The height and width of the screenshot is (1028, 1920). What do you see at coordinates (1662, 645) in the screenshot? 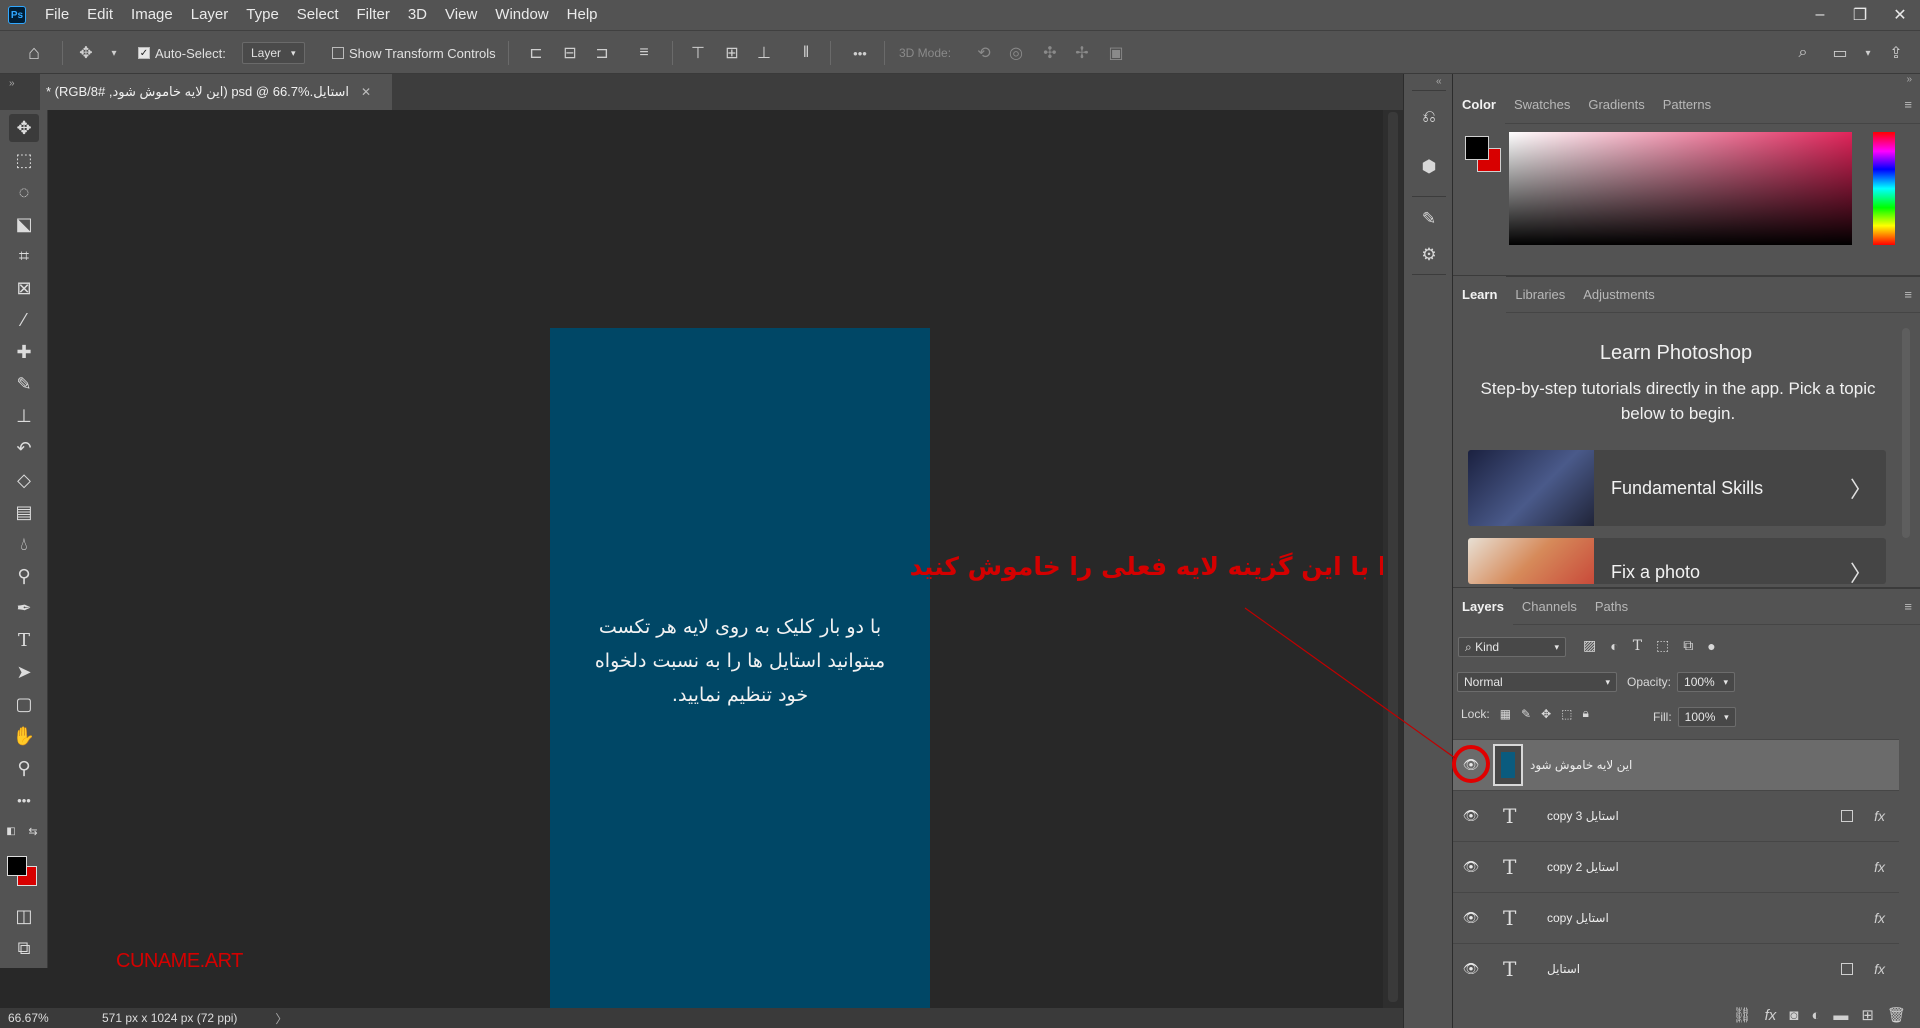
I see `shape-filter-icon: ⬚` at bounding box center [1662, 645].